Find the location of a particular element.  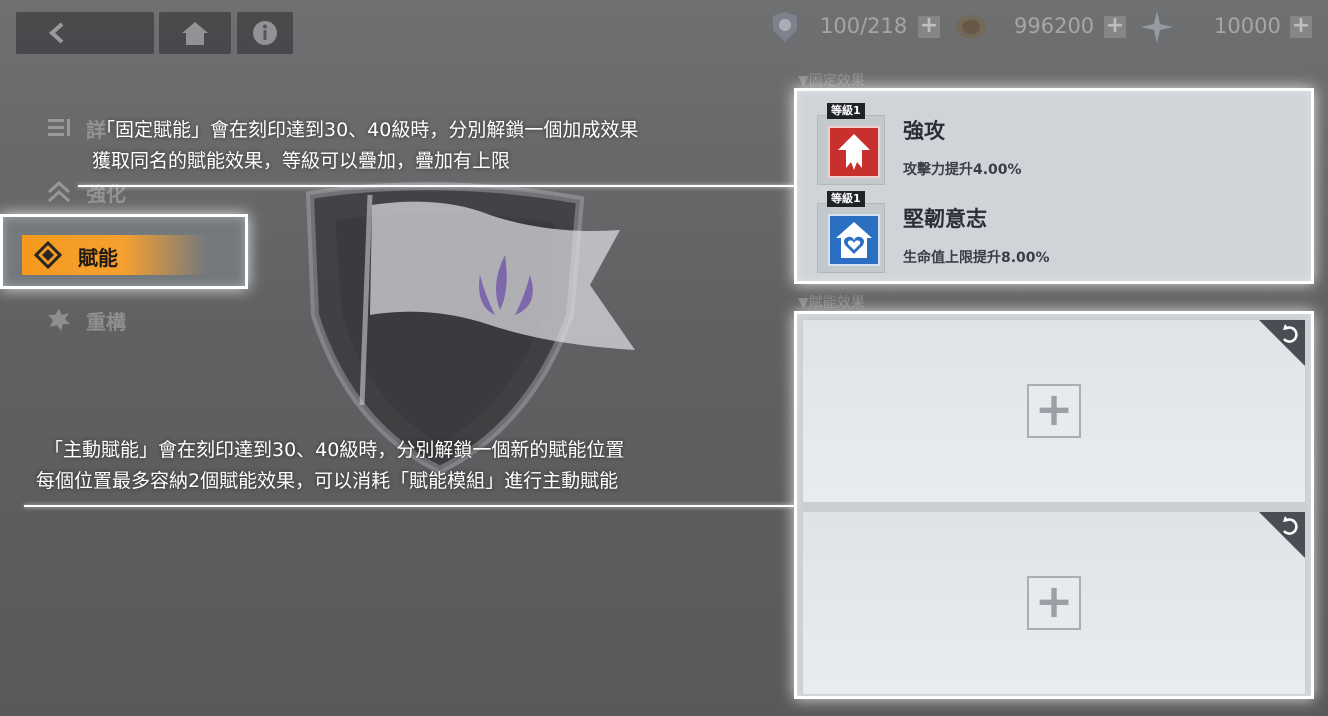

restructure-icon is located at coordinates (59, 320).